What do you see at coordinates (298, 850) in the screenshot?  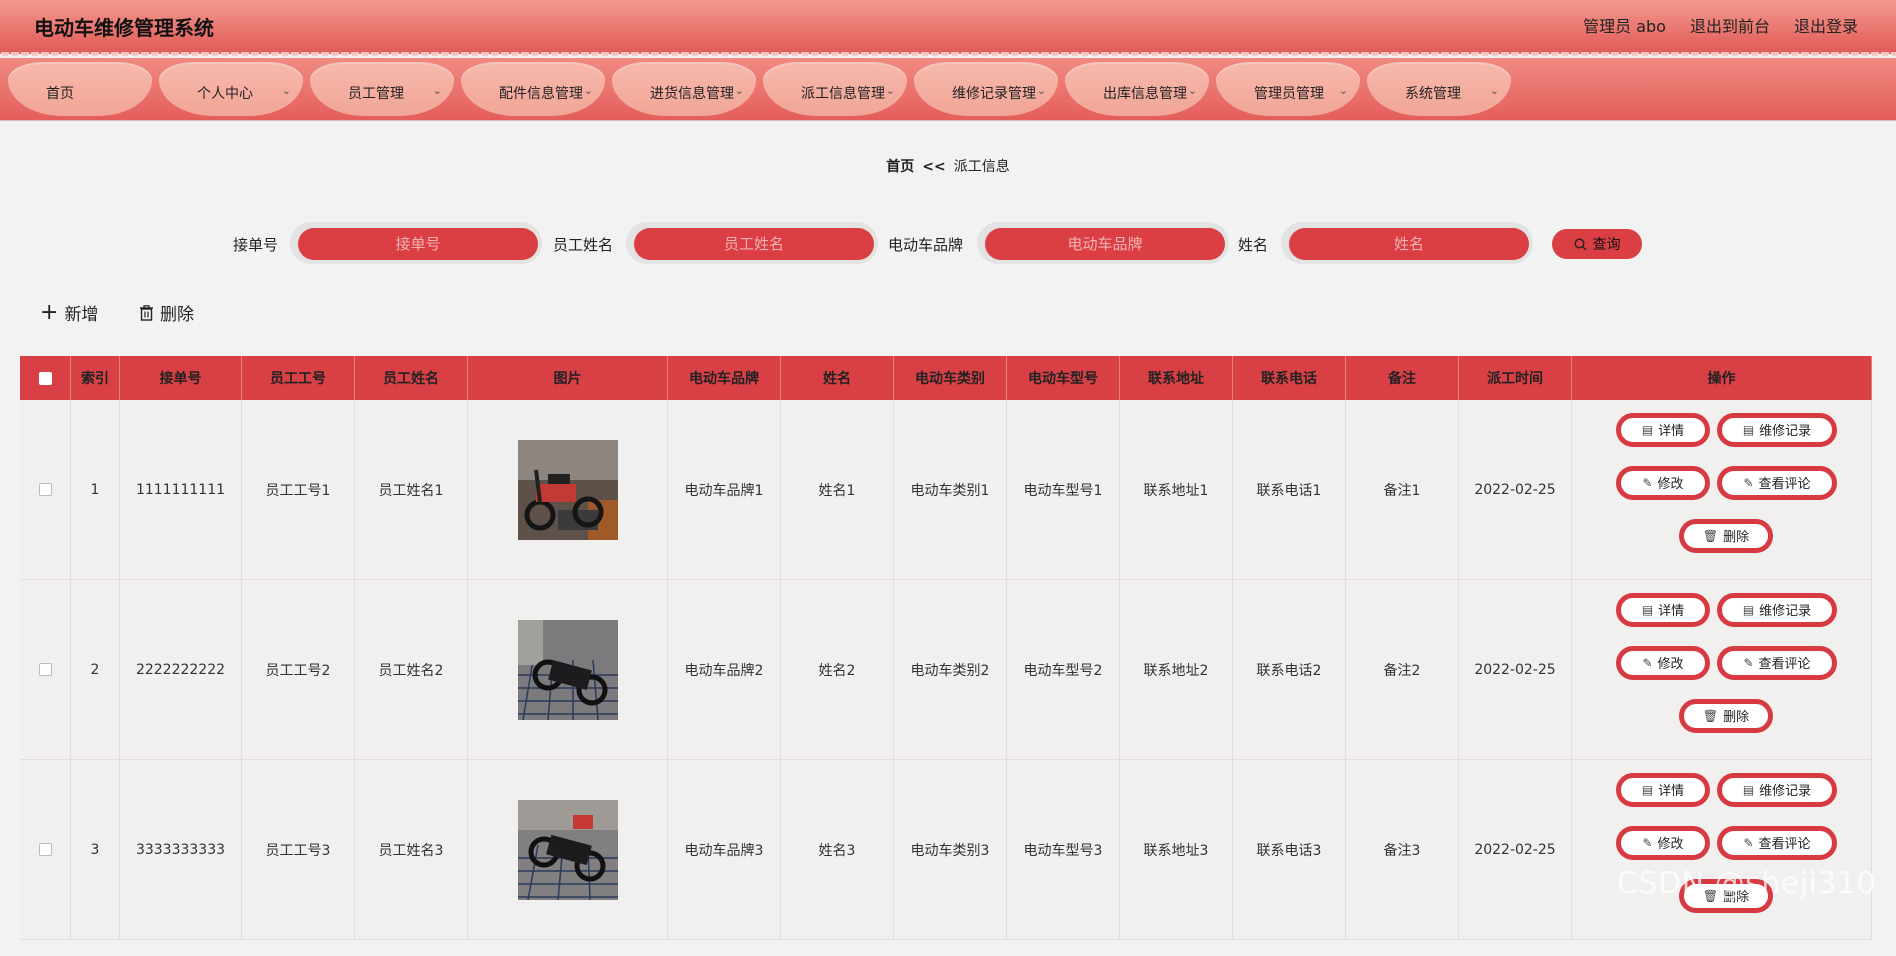 I see `table-cell: 员工工号3` at bounding box center [298, 850].